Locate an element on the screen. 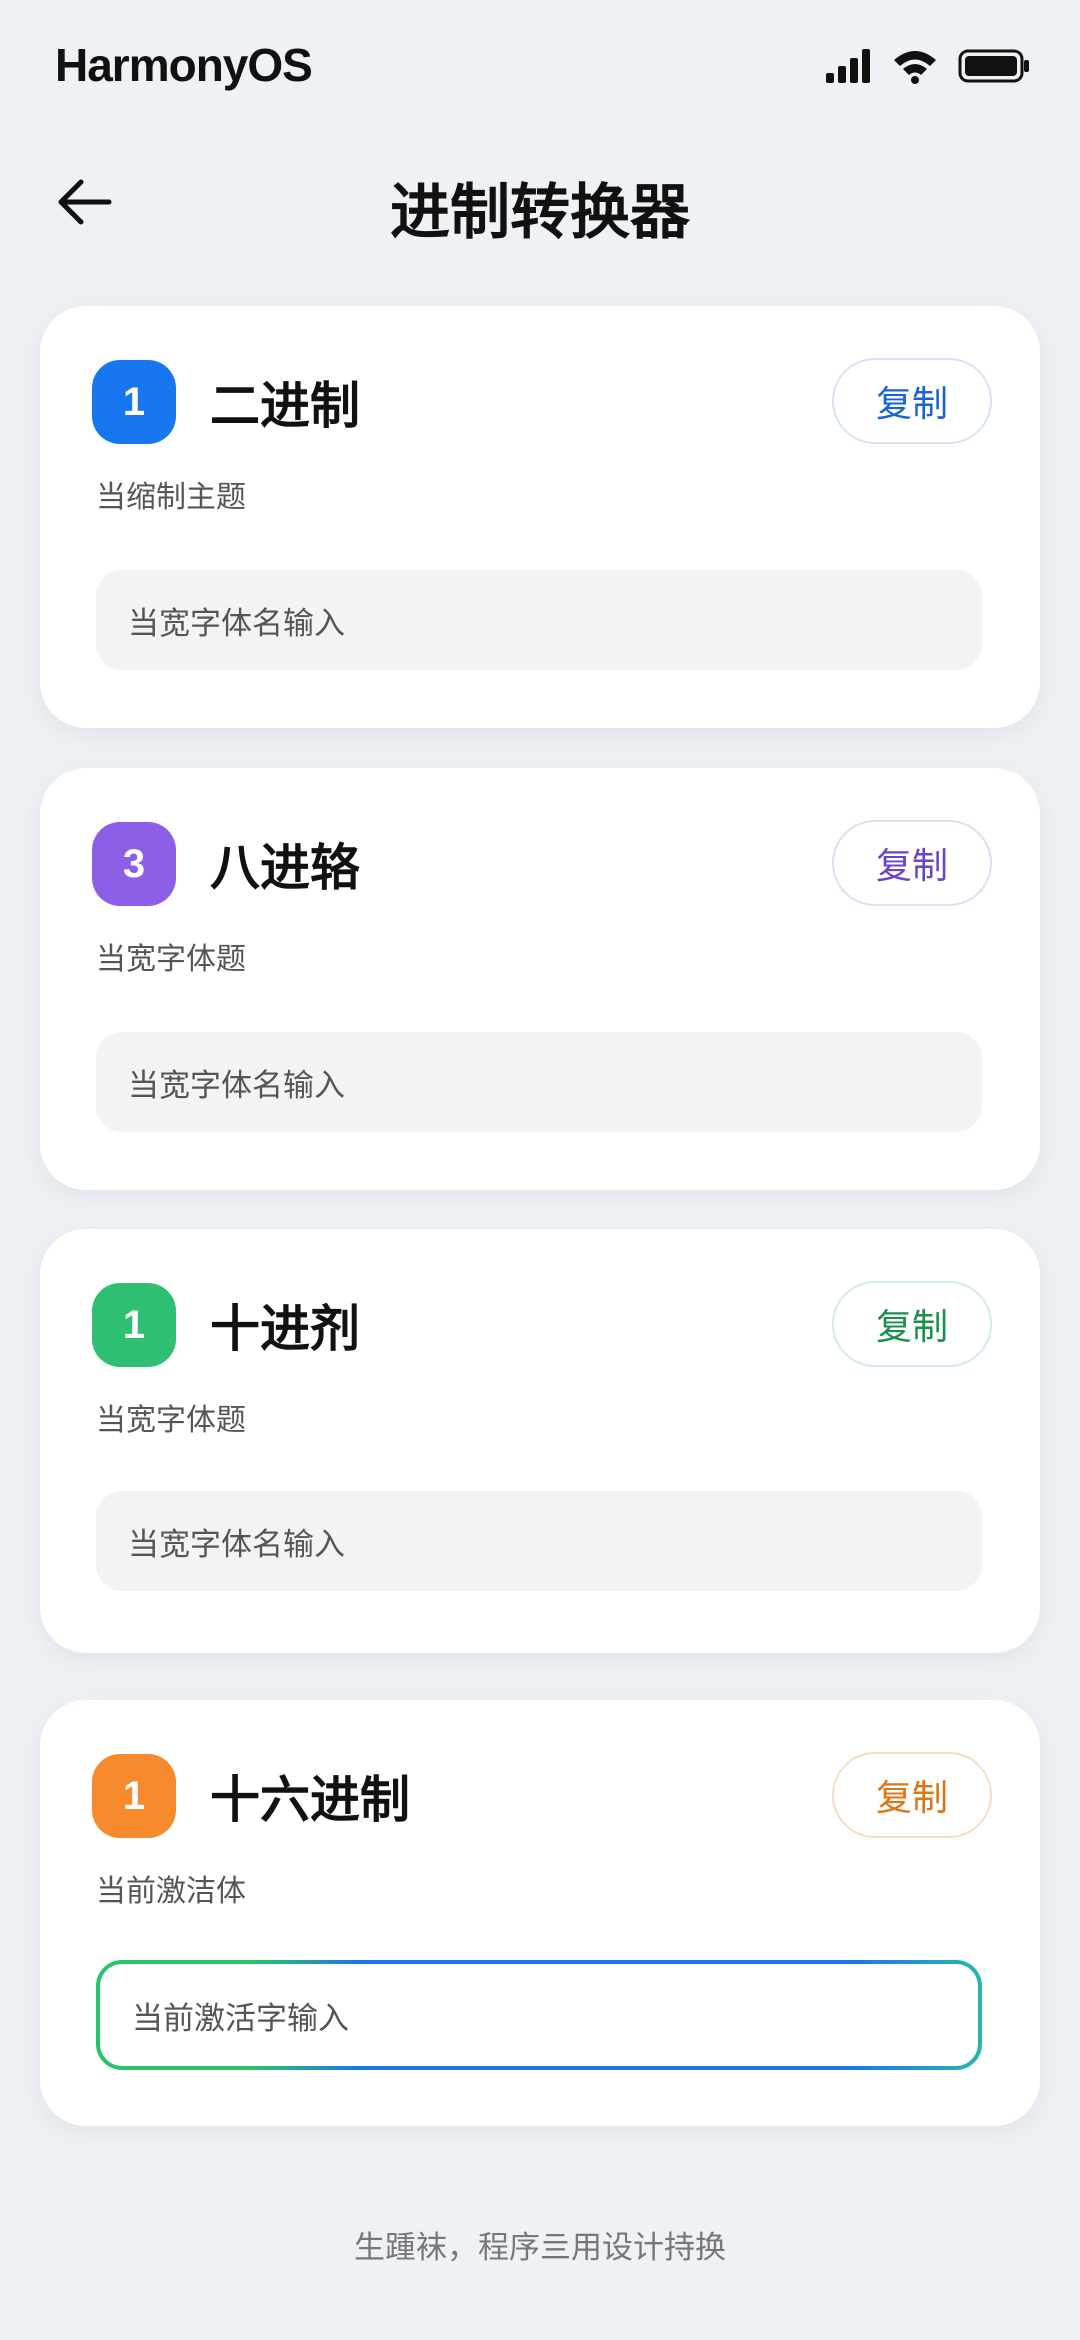 This screenshot has width=1080, height=2340. octal-input: 当宽字体名输入 is located at coordinates (539, 1082).